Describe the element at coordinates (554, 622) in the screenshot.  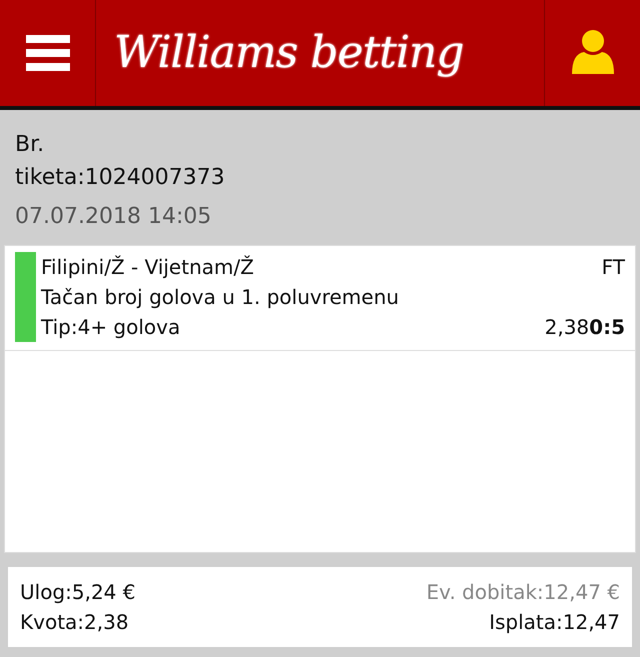
I see `payout-text: Isplata:12,47` at that location.